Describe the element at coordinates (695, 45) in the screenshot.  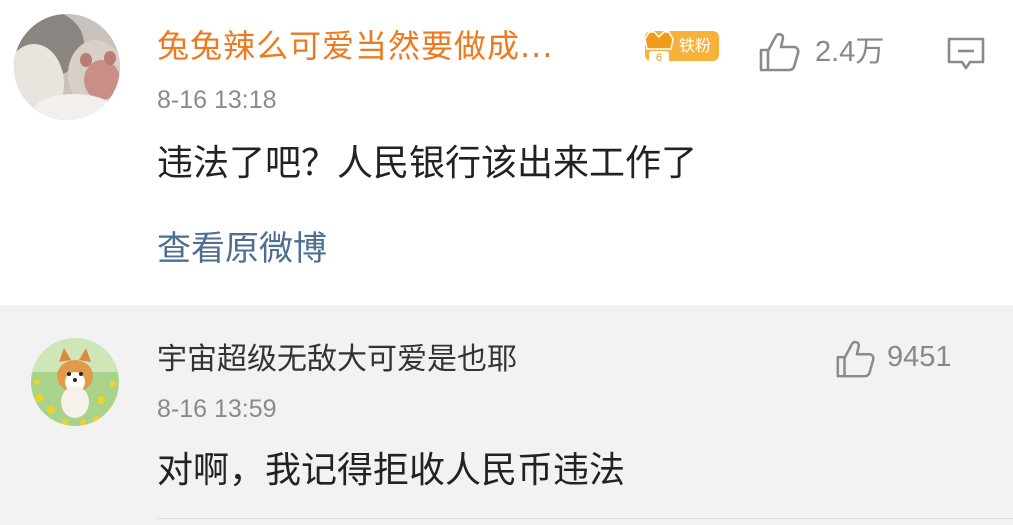
I see `badge-label: 铁粉` at that location.